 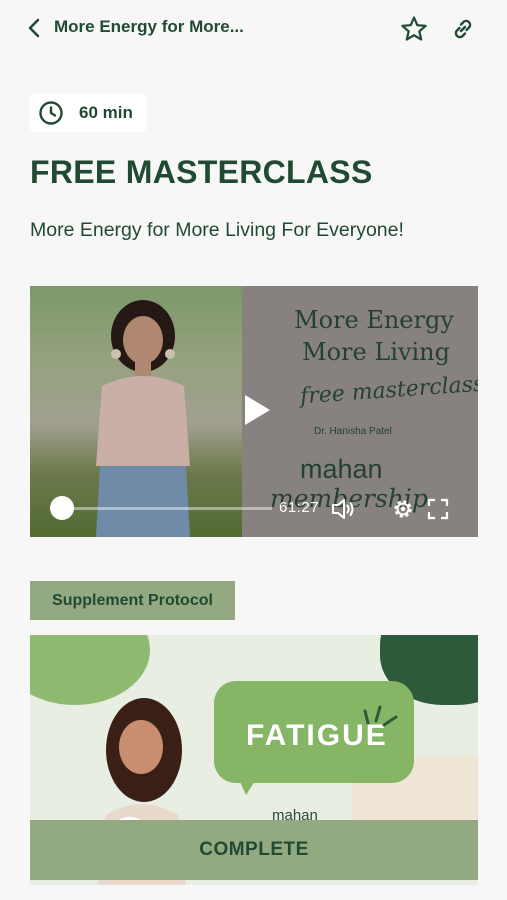 I want to click on favorite-button, so click(x=414, y=29).